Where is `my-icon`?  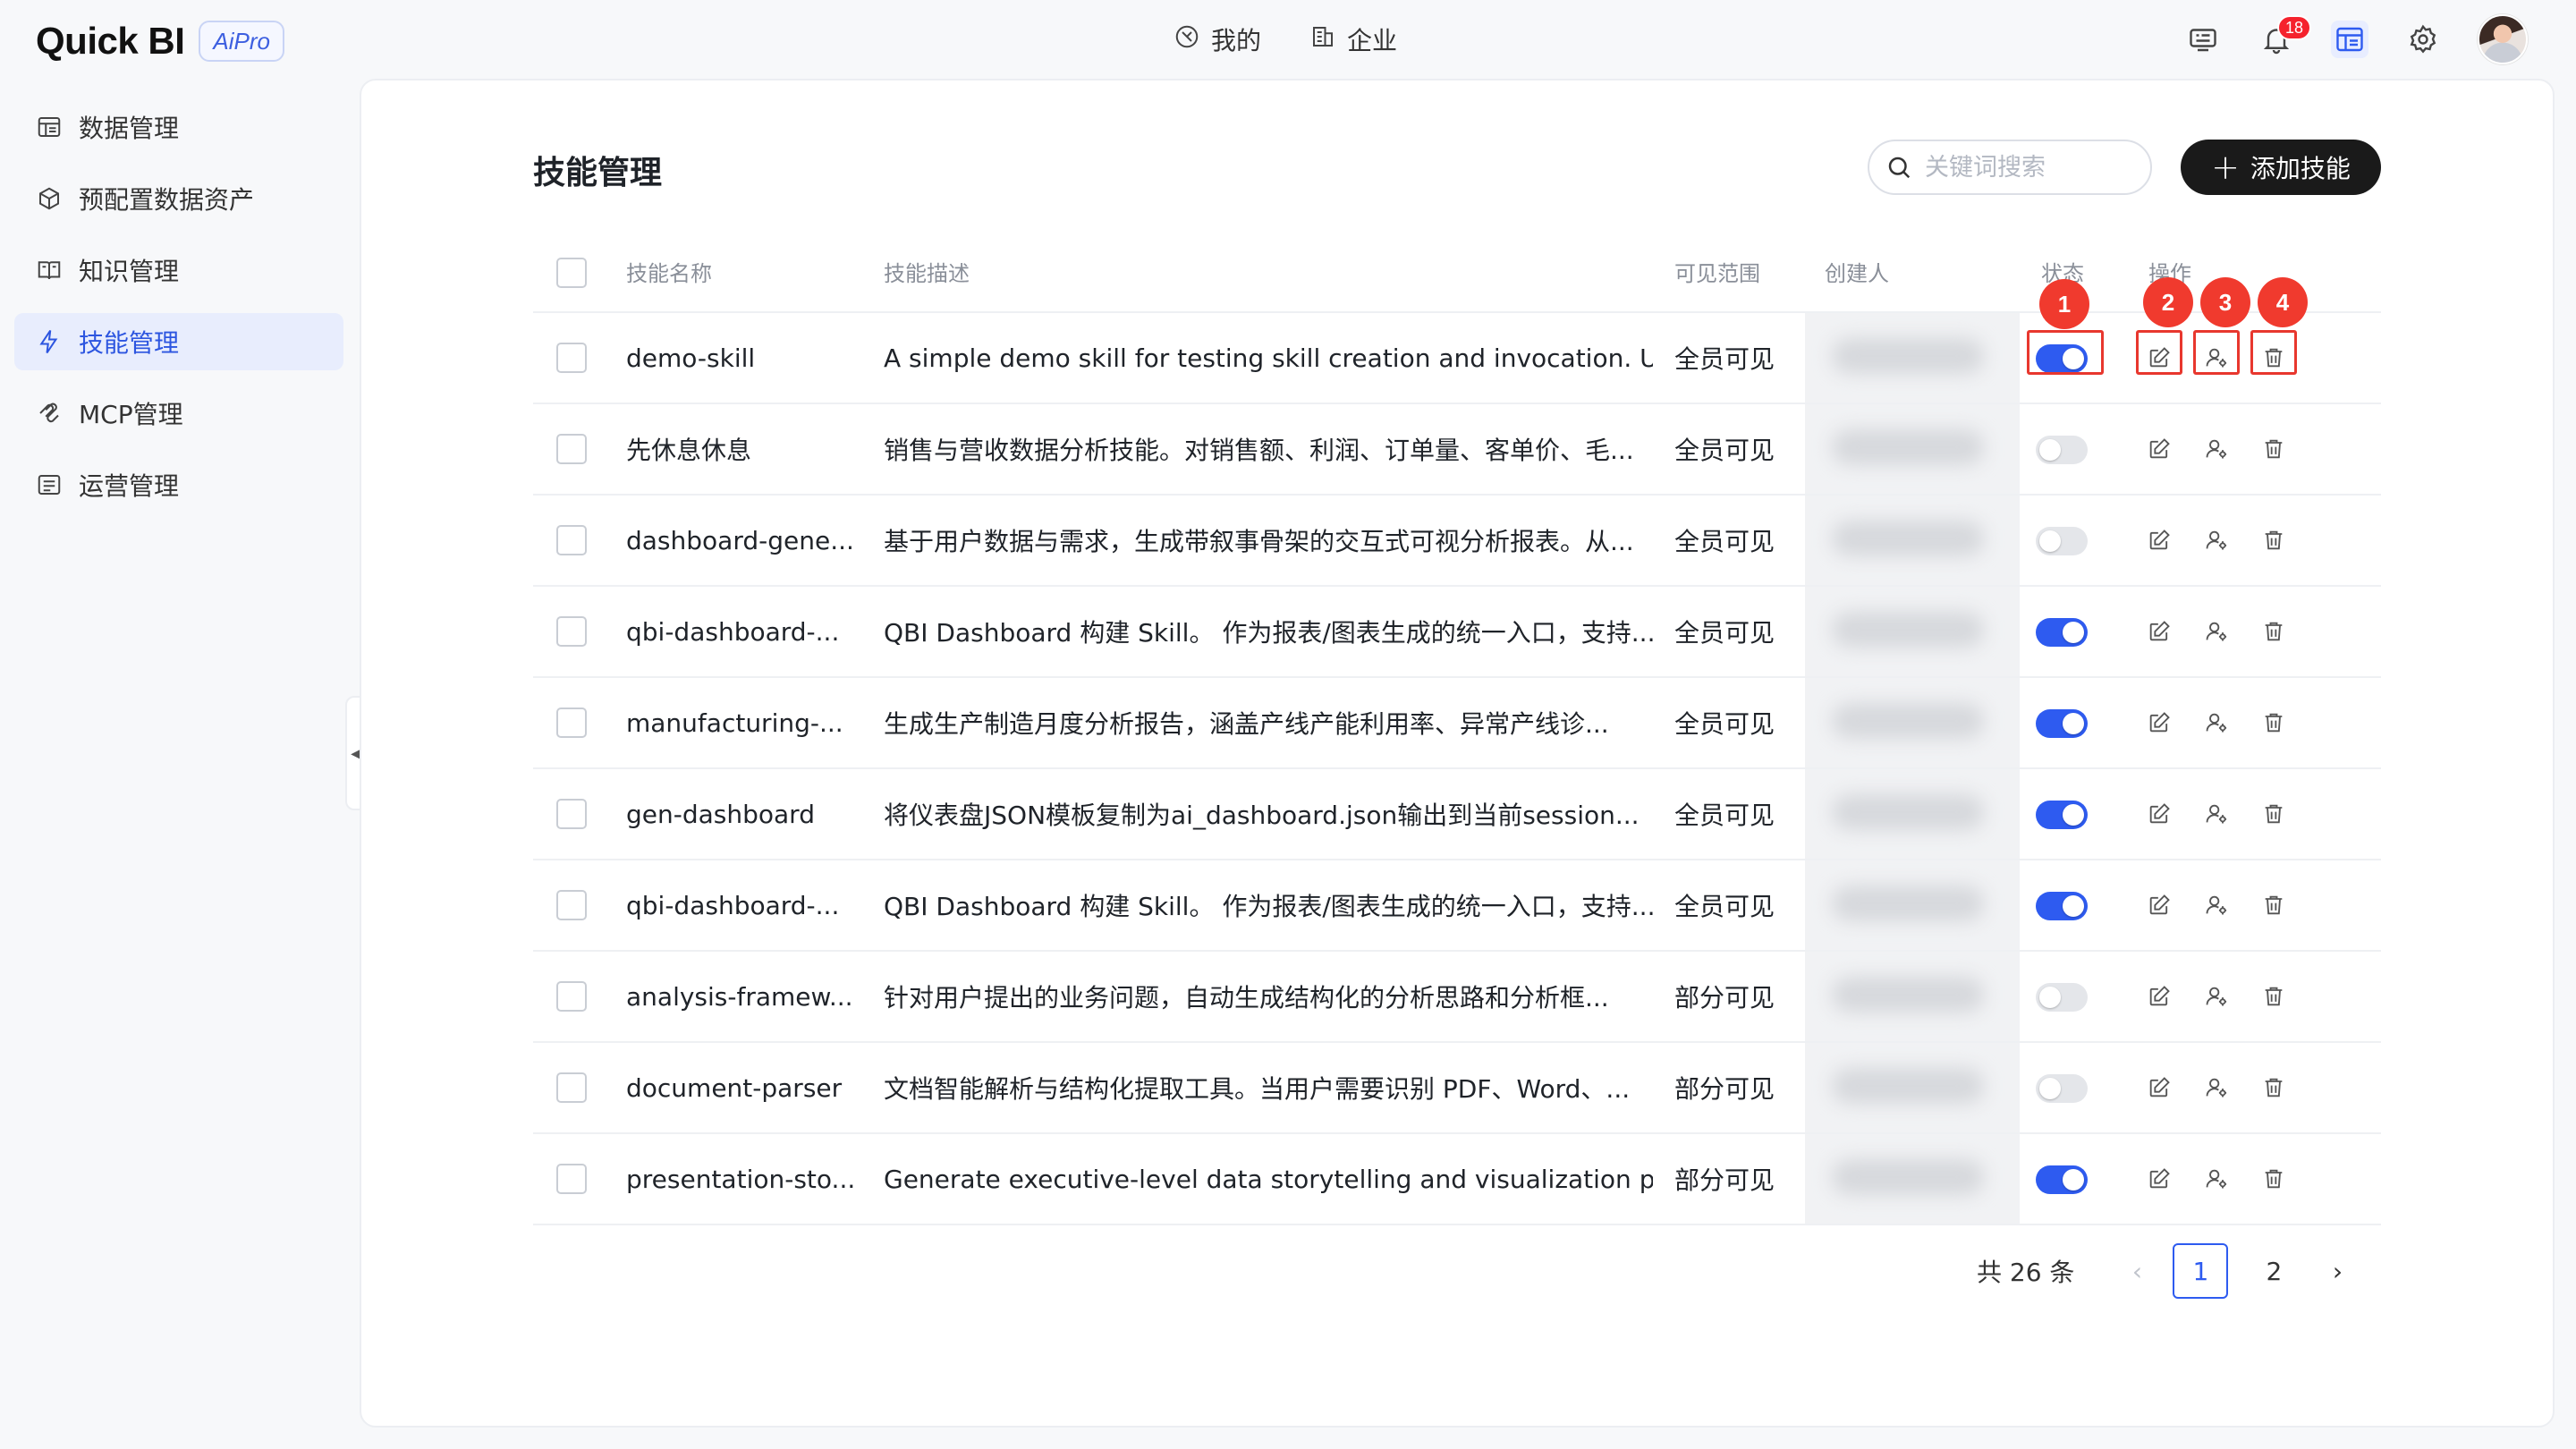 my-icon is located at coordinates (1187, 39).